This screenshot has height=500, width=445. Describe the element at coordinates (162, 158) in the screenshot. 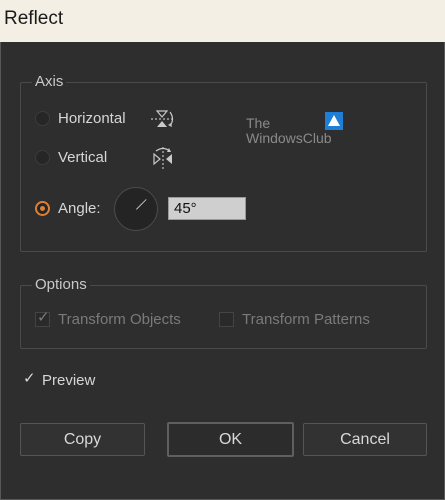

I see `reflect-vertical-icon` at that location.